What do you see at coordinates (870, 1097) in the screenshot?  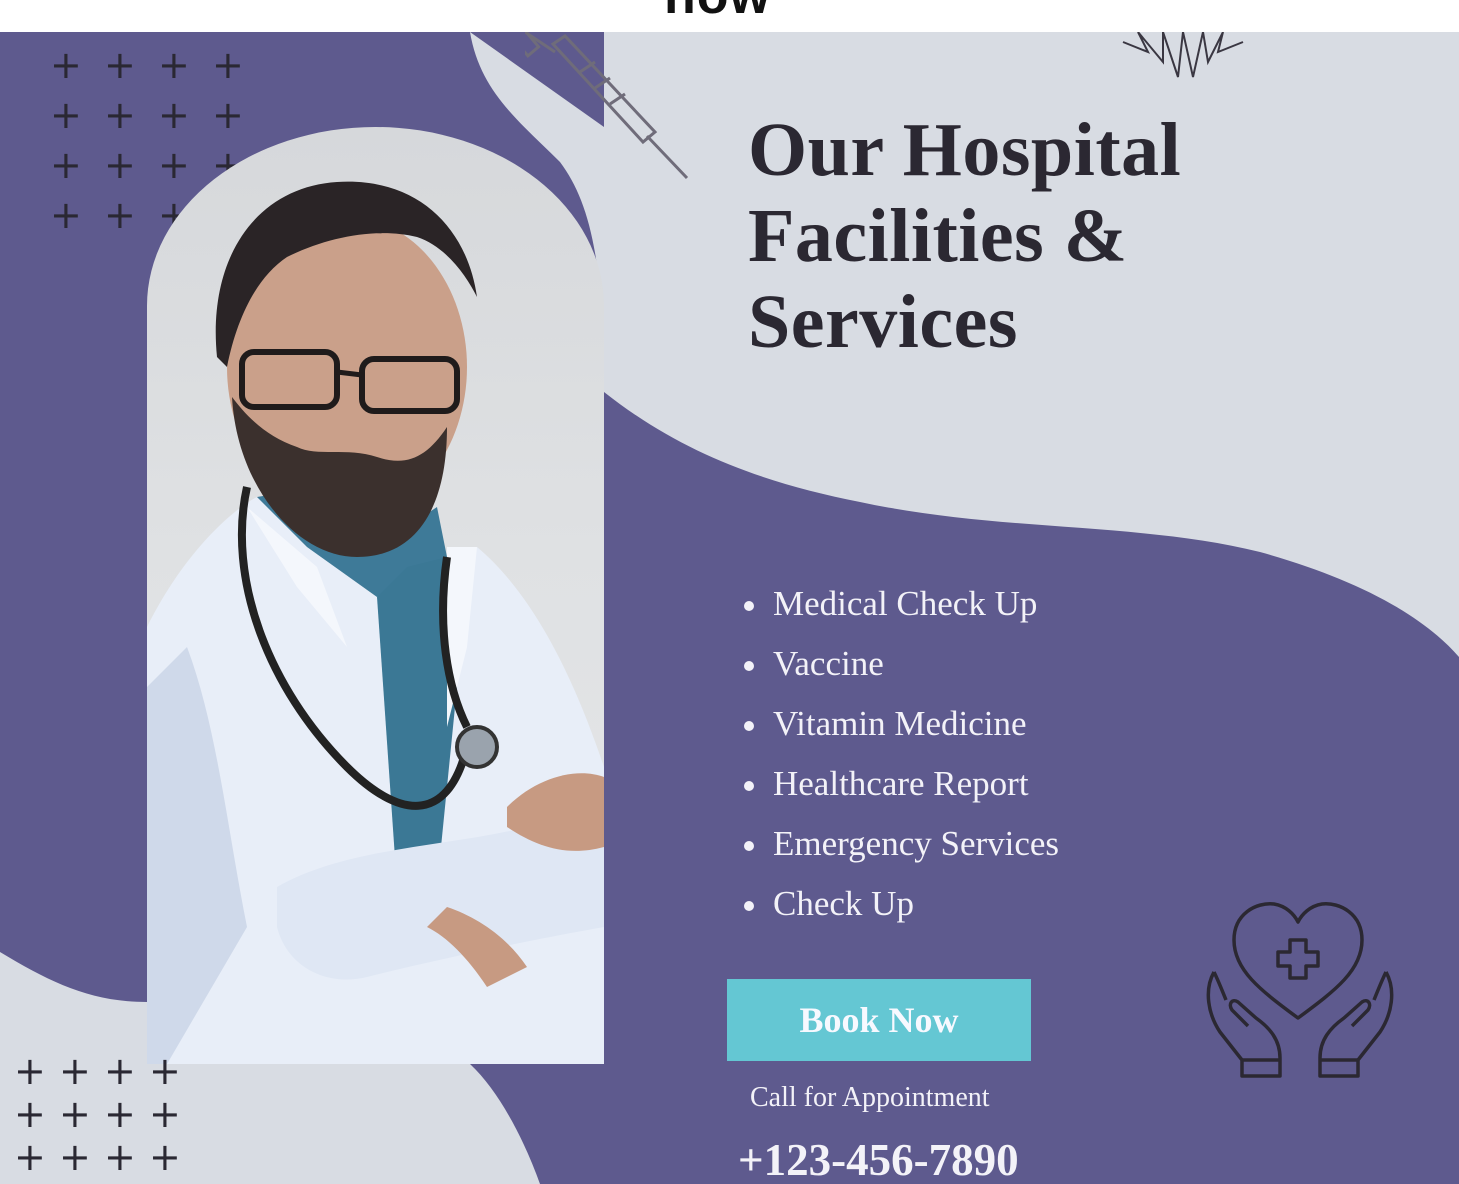 I see `call-for-appointment-label: Call for Appointment` at bounding box center [870, 1097].